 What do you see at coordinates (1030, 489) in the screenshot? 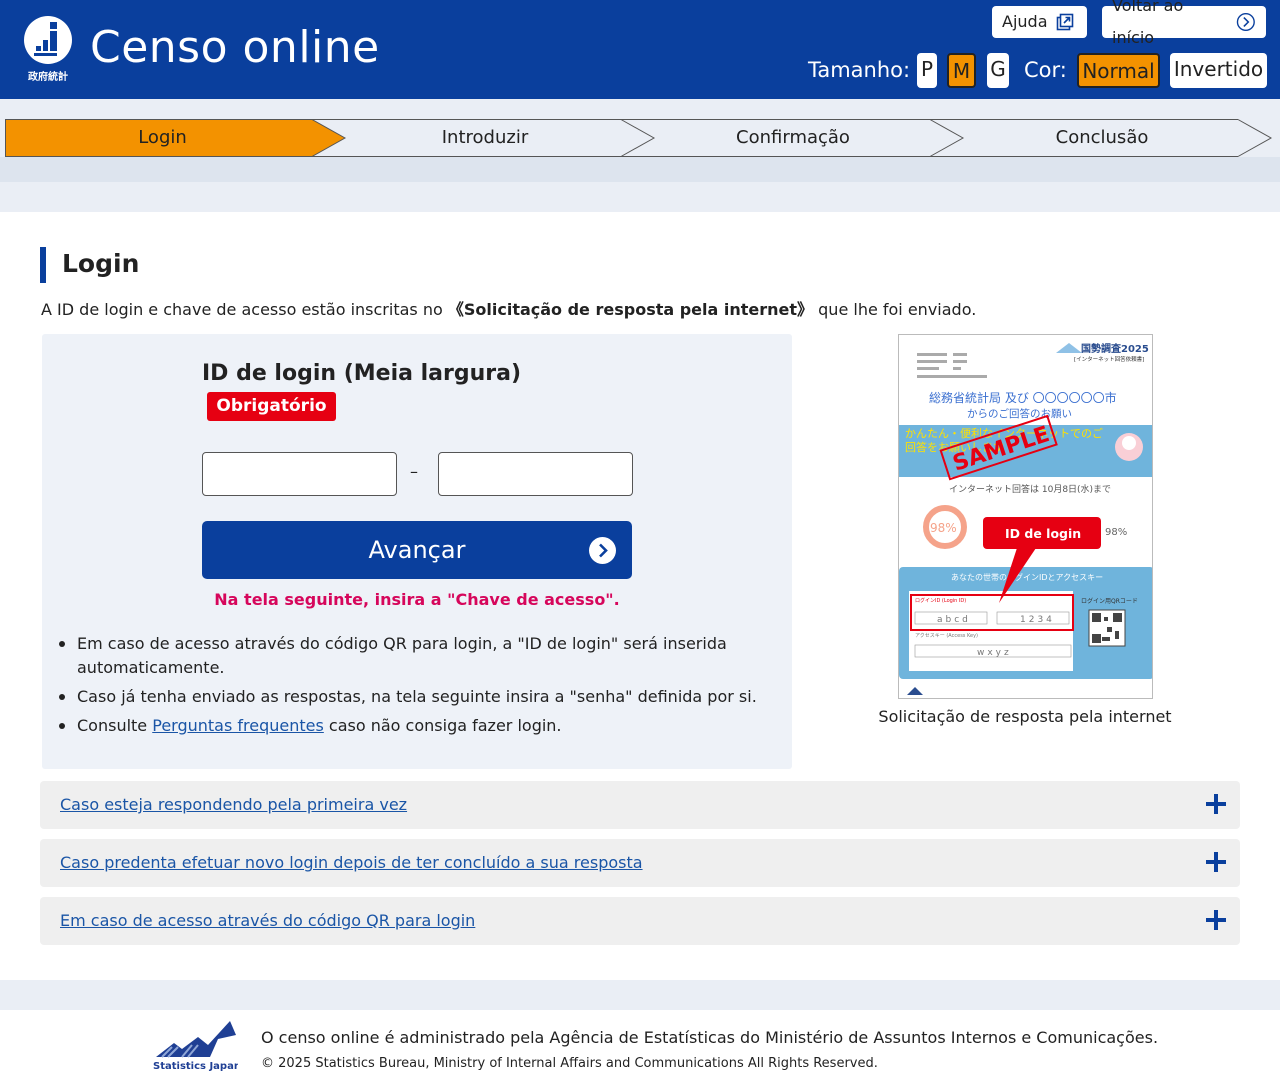
I see `sample-deadline: インターネット回答は 10月8日(水)まで` at bounding box center [1030, 489].